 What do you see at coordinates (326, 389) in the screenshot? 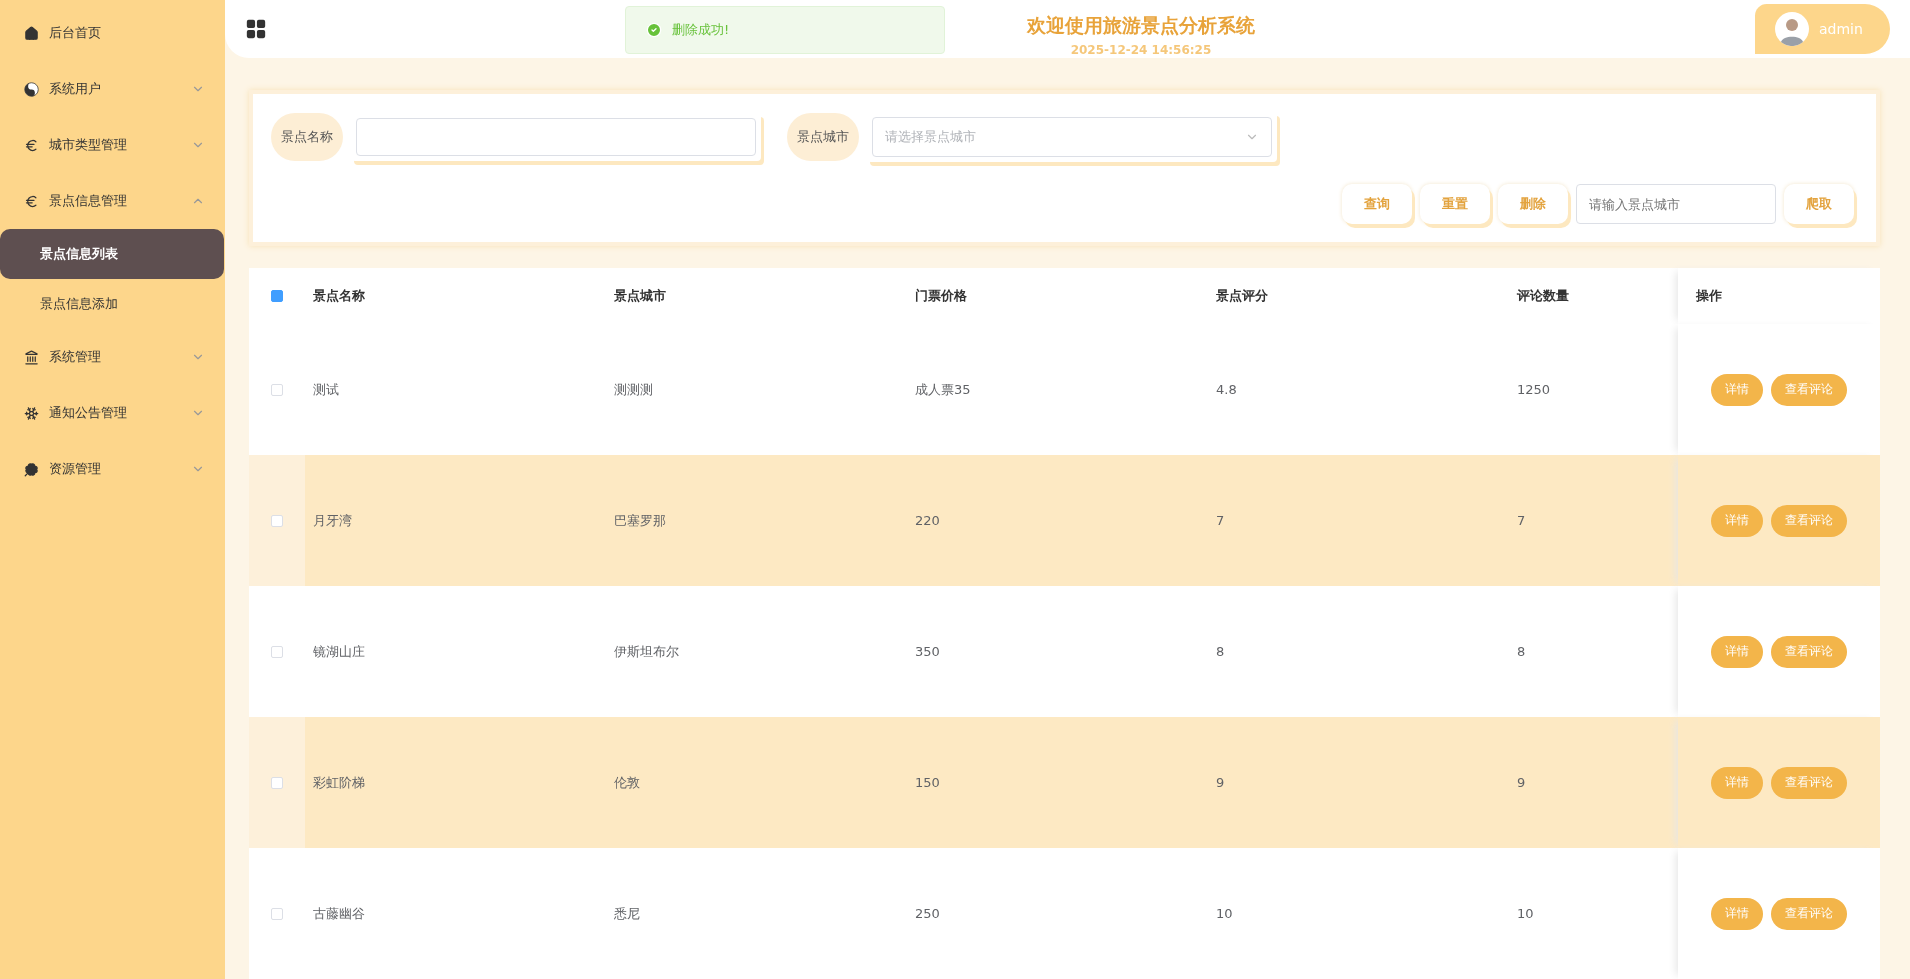
I see `table-cell-text: 测试` at bounding box center [326, 389].